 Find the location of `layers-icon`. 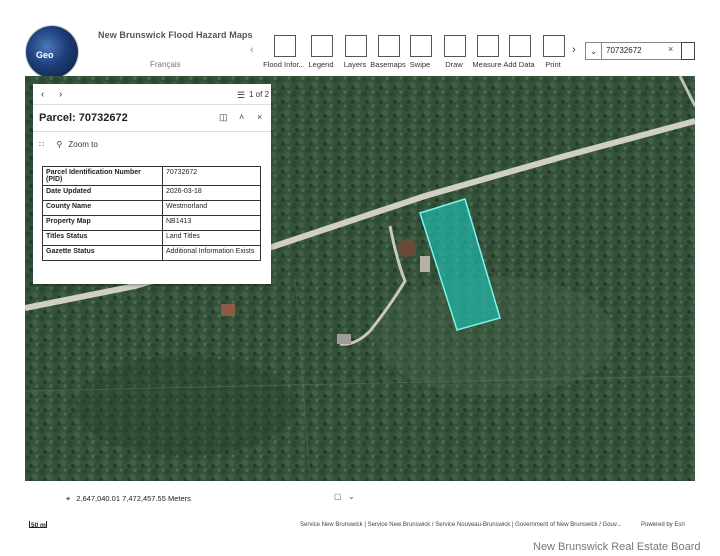

layers-icon is located at coordinates (356, 46).